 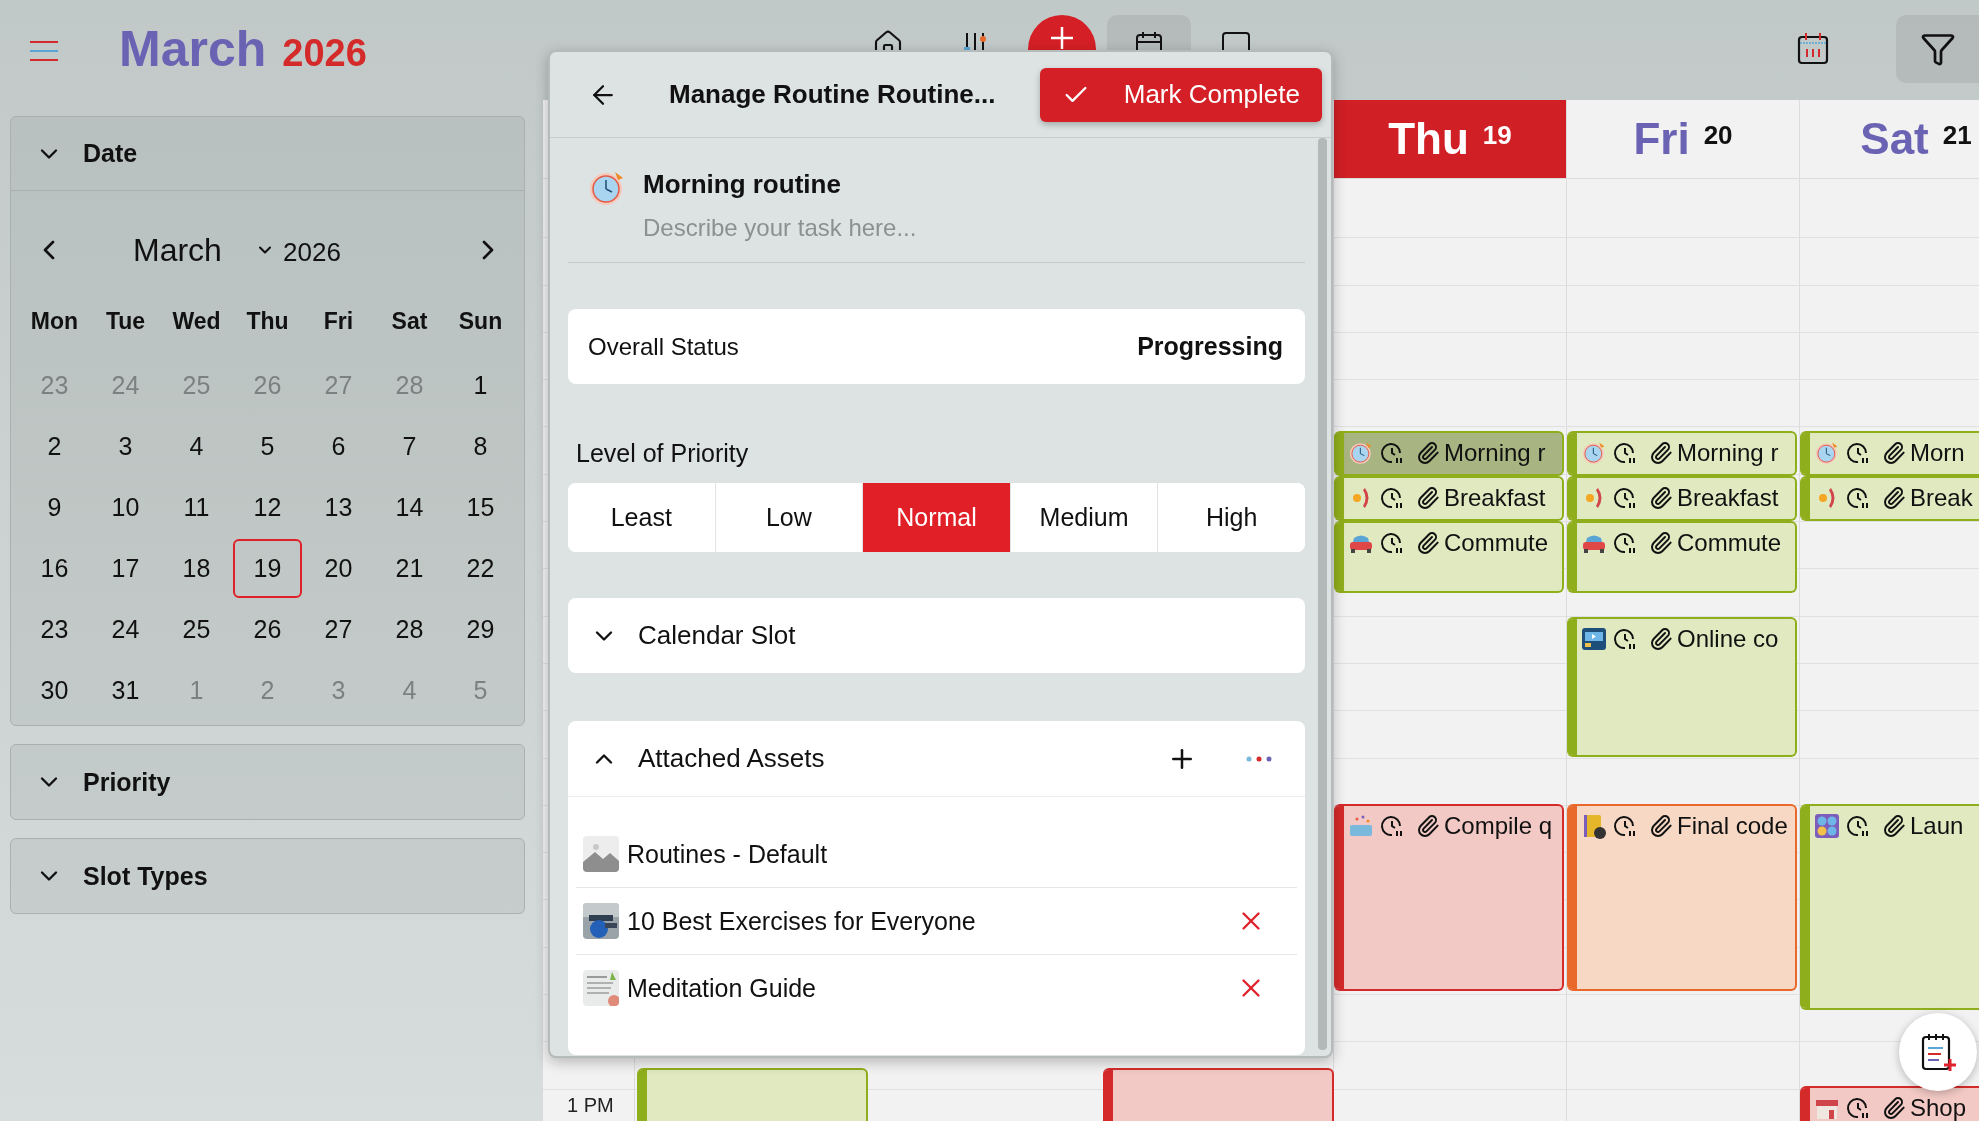 I want to click on weekday-label: Sat, so click(x=409, y=321).